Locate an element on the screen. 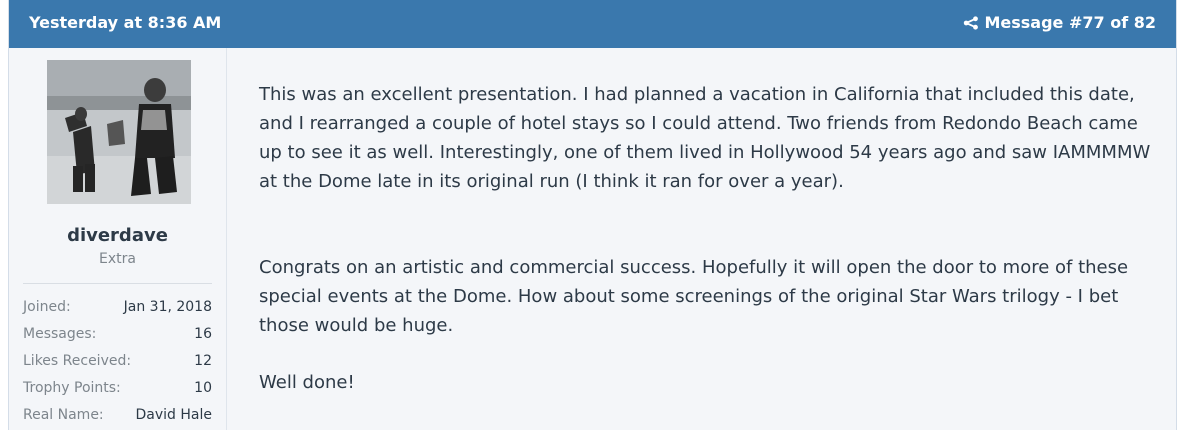 This screenshot has height=434, width=1200. stat-likes: Likes Received: 12 is located at coordinates (117, 366).